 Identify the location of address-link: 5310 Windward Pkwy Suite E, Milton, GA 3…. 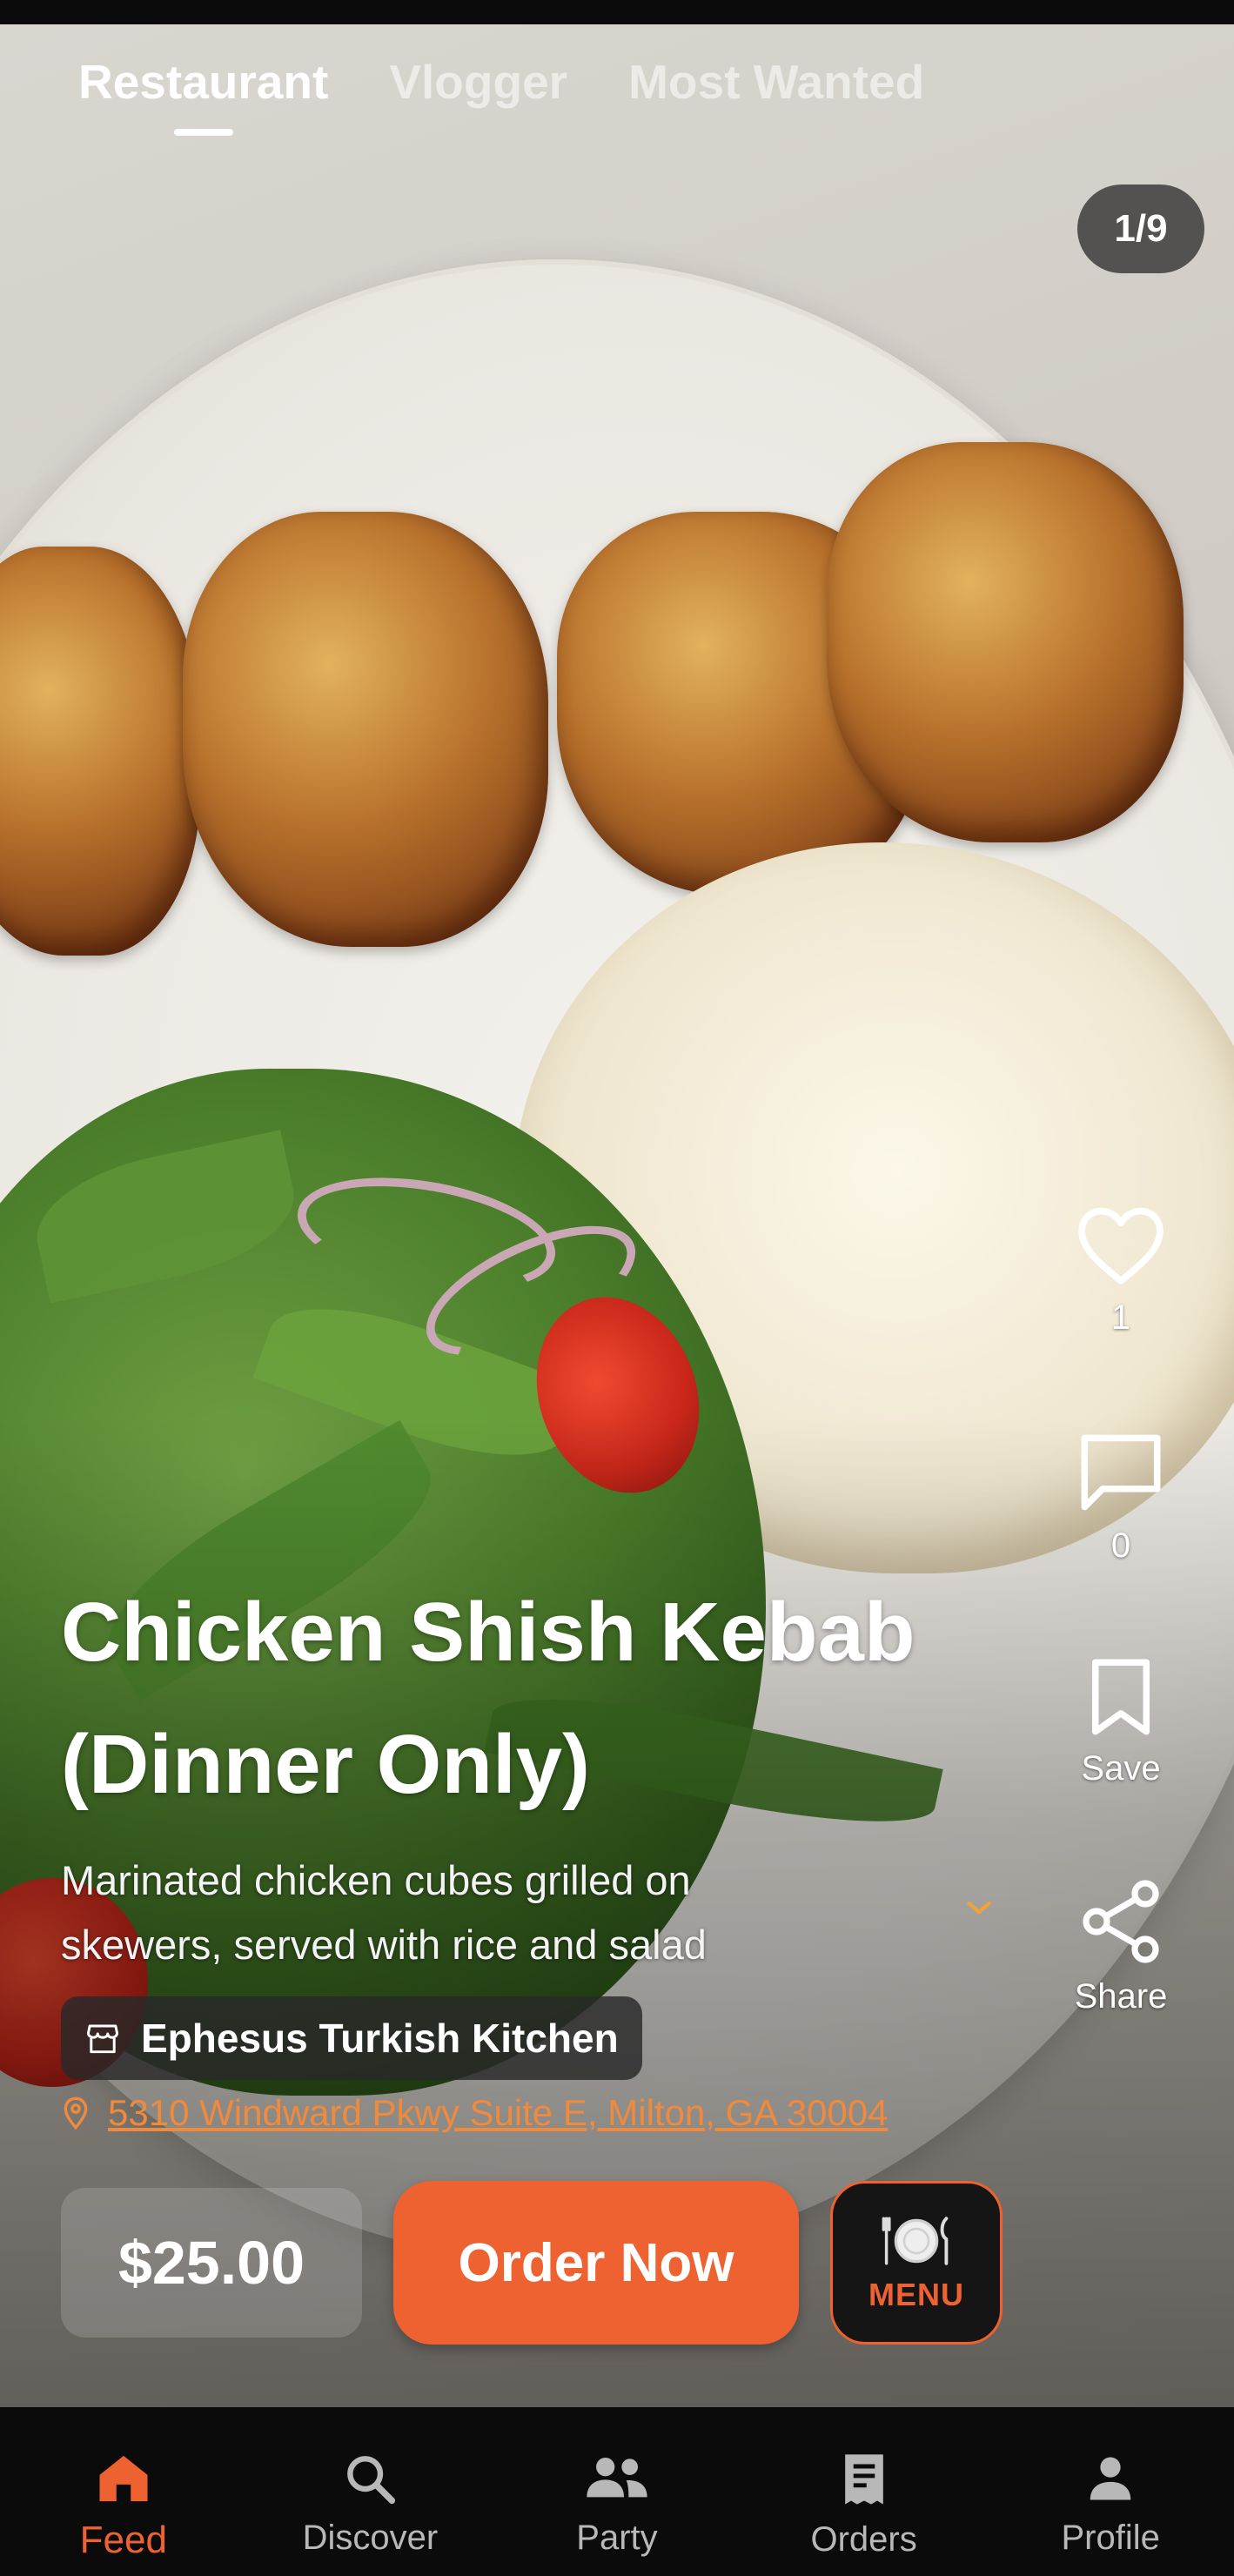
(474, 2113).